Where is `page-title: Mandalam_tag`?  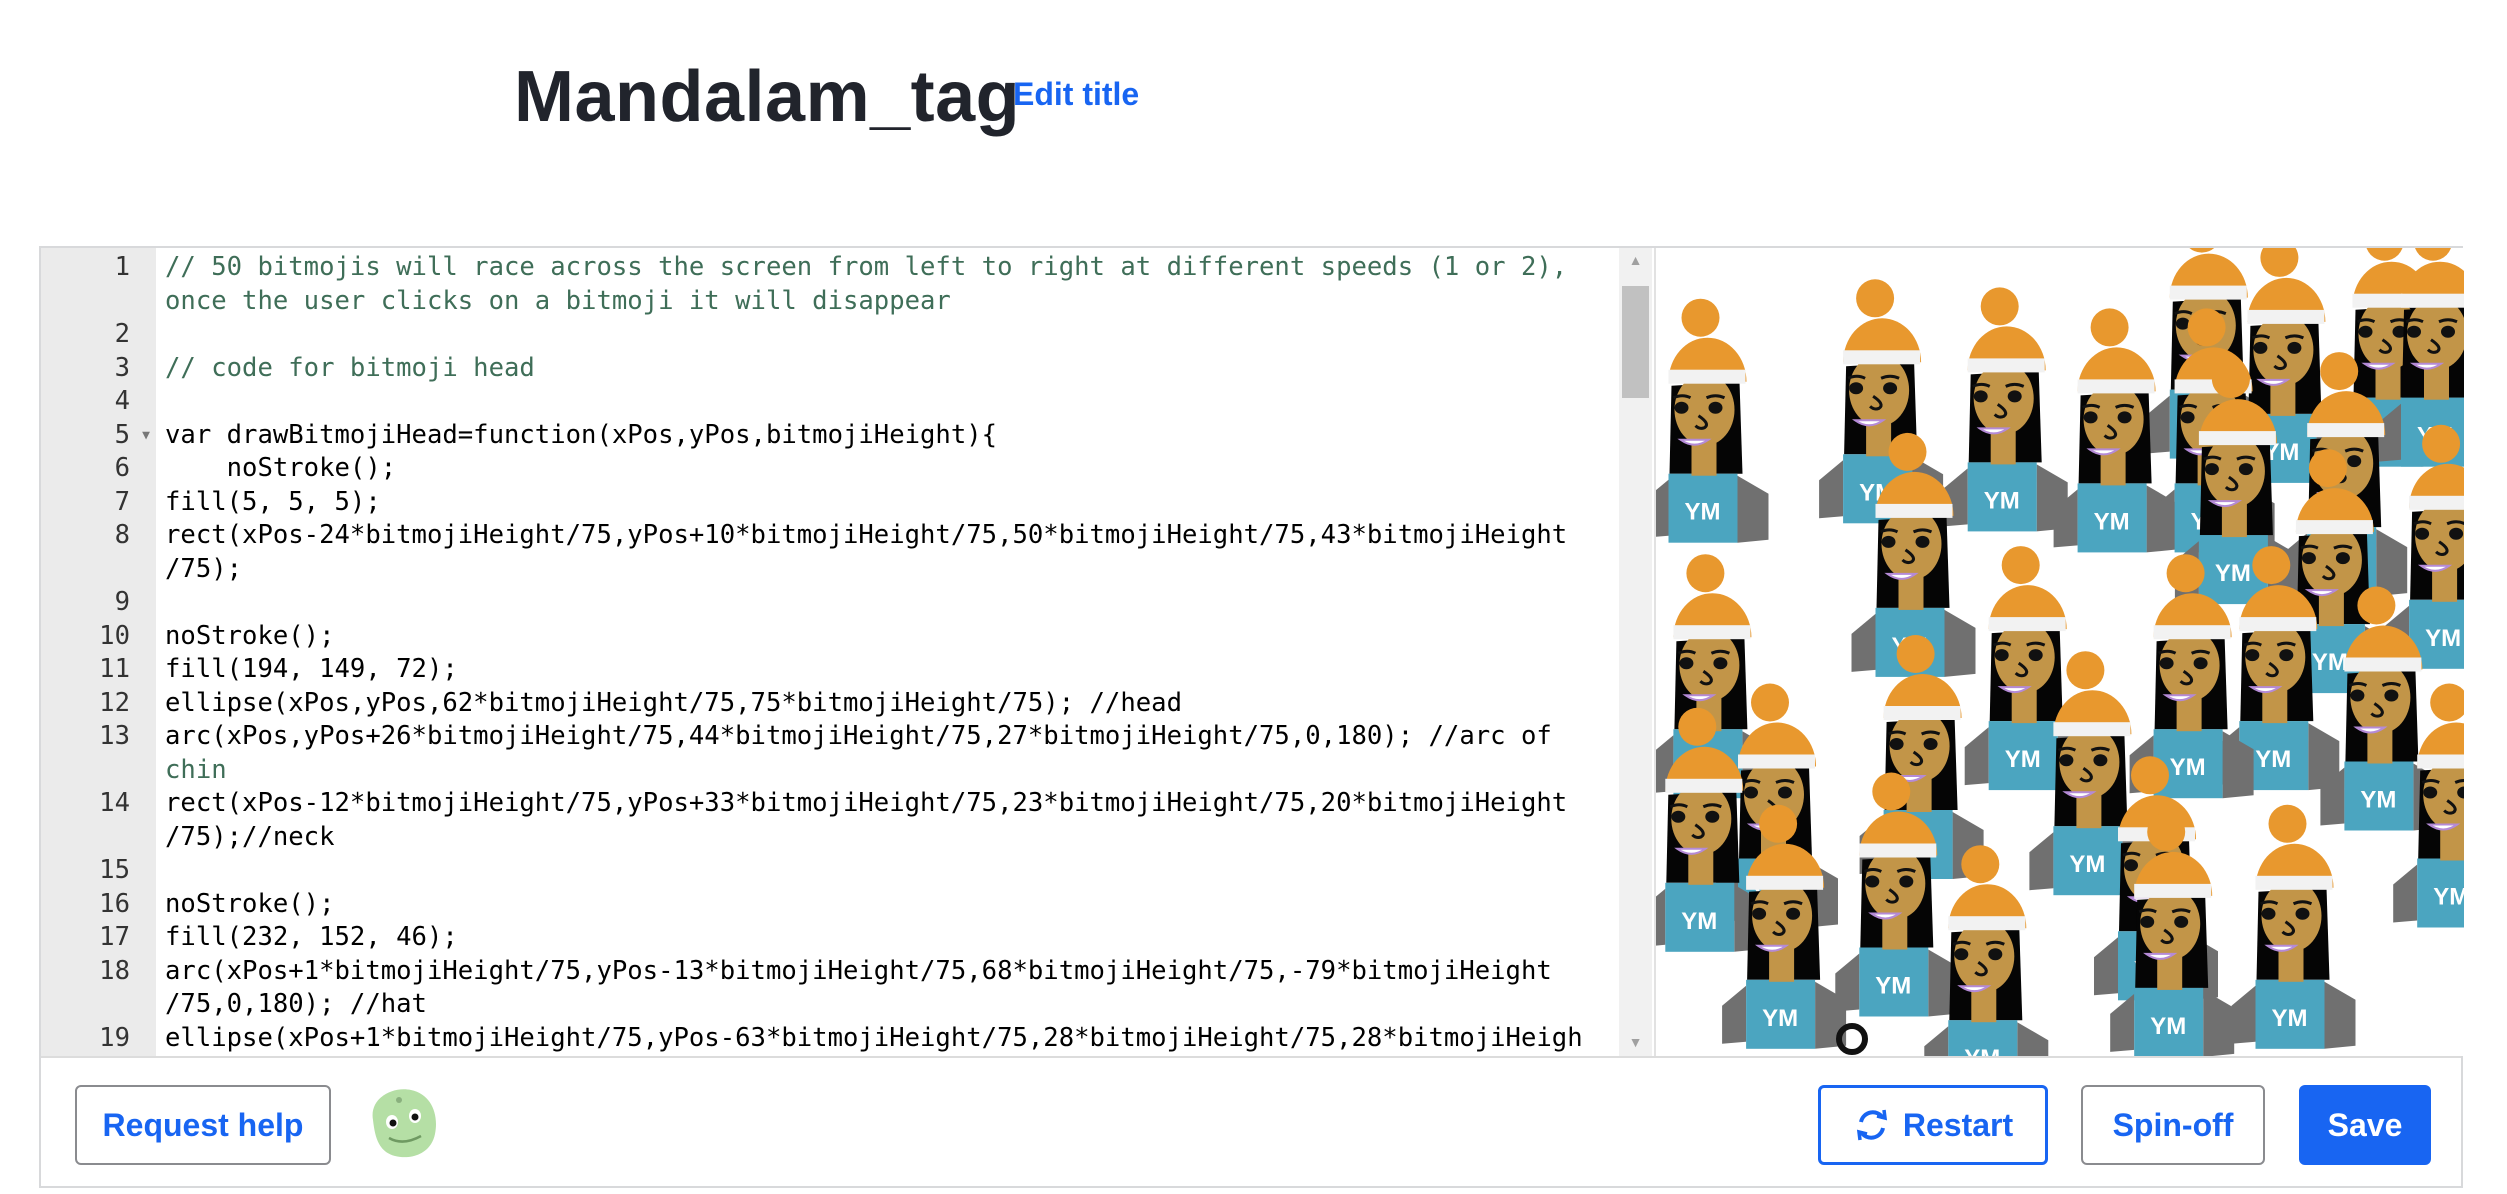 page-title: Mandalam_tag is located at coordinates (767, 97).